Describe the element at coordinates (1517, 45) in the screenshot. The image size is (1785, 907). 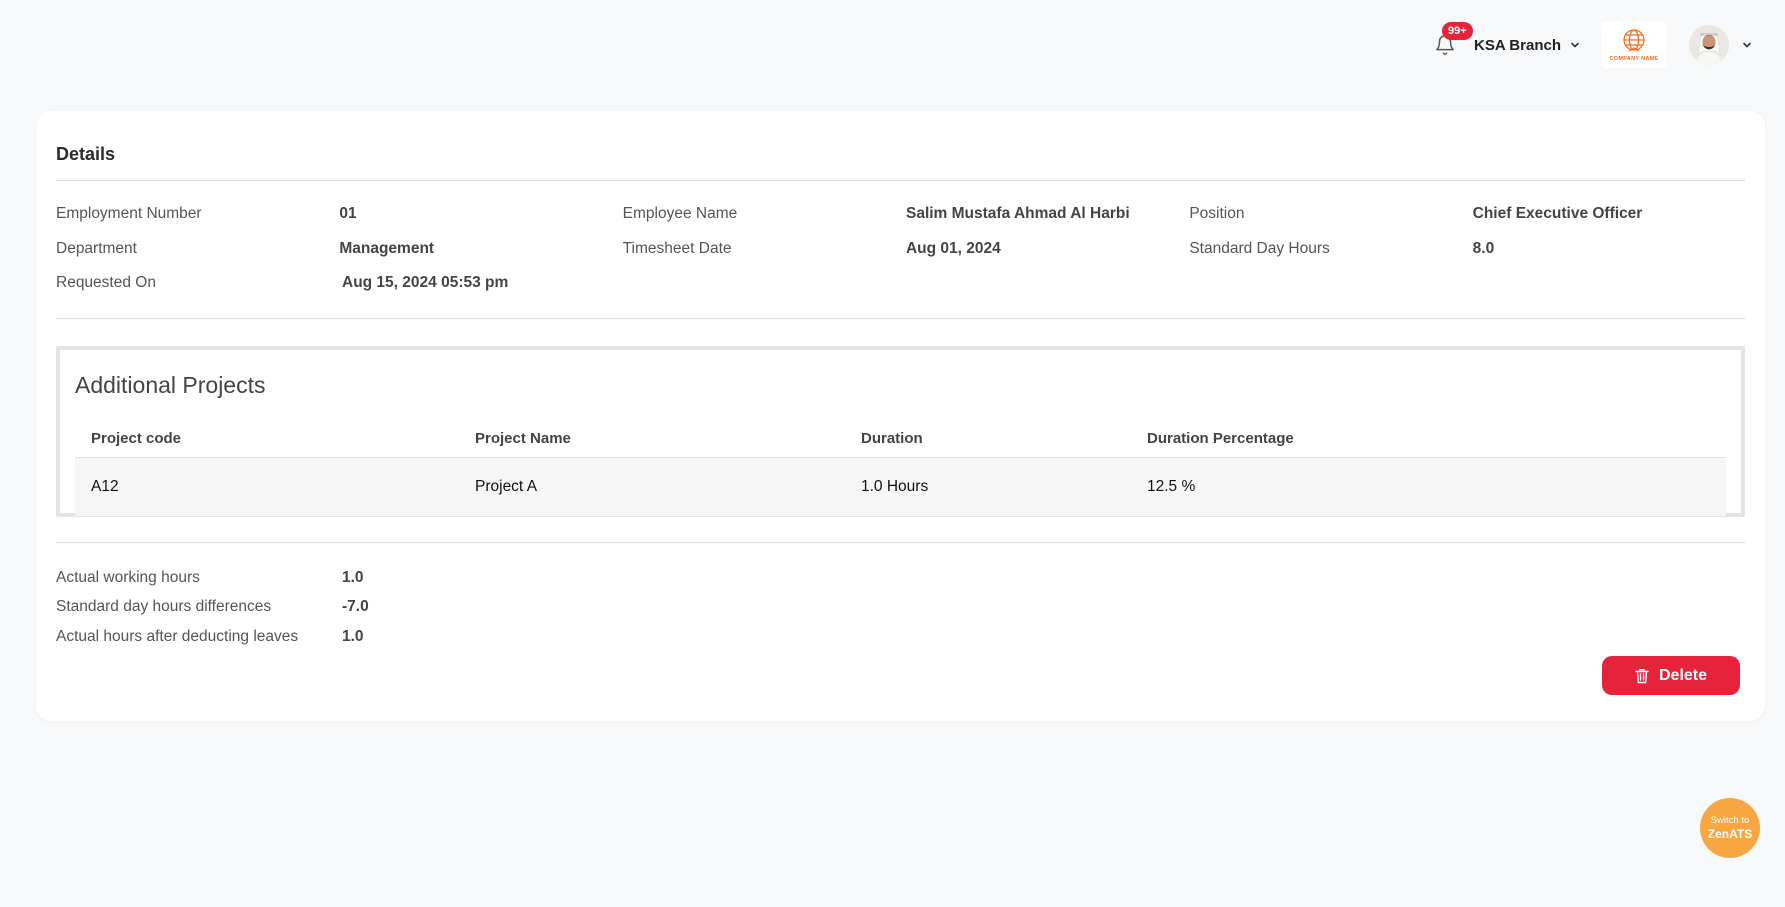
I see `branch-label: KSA Branch` at that location.